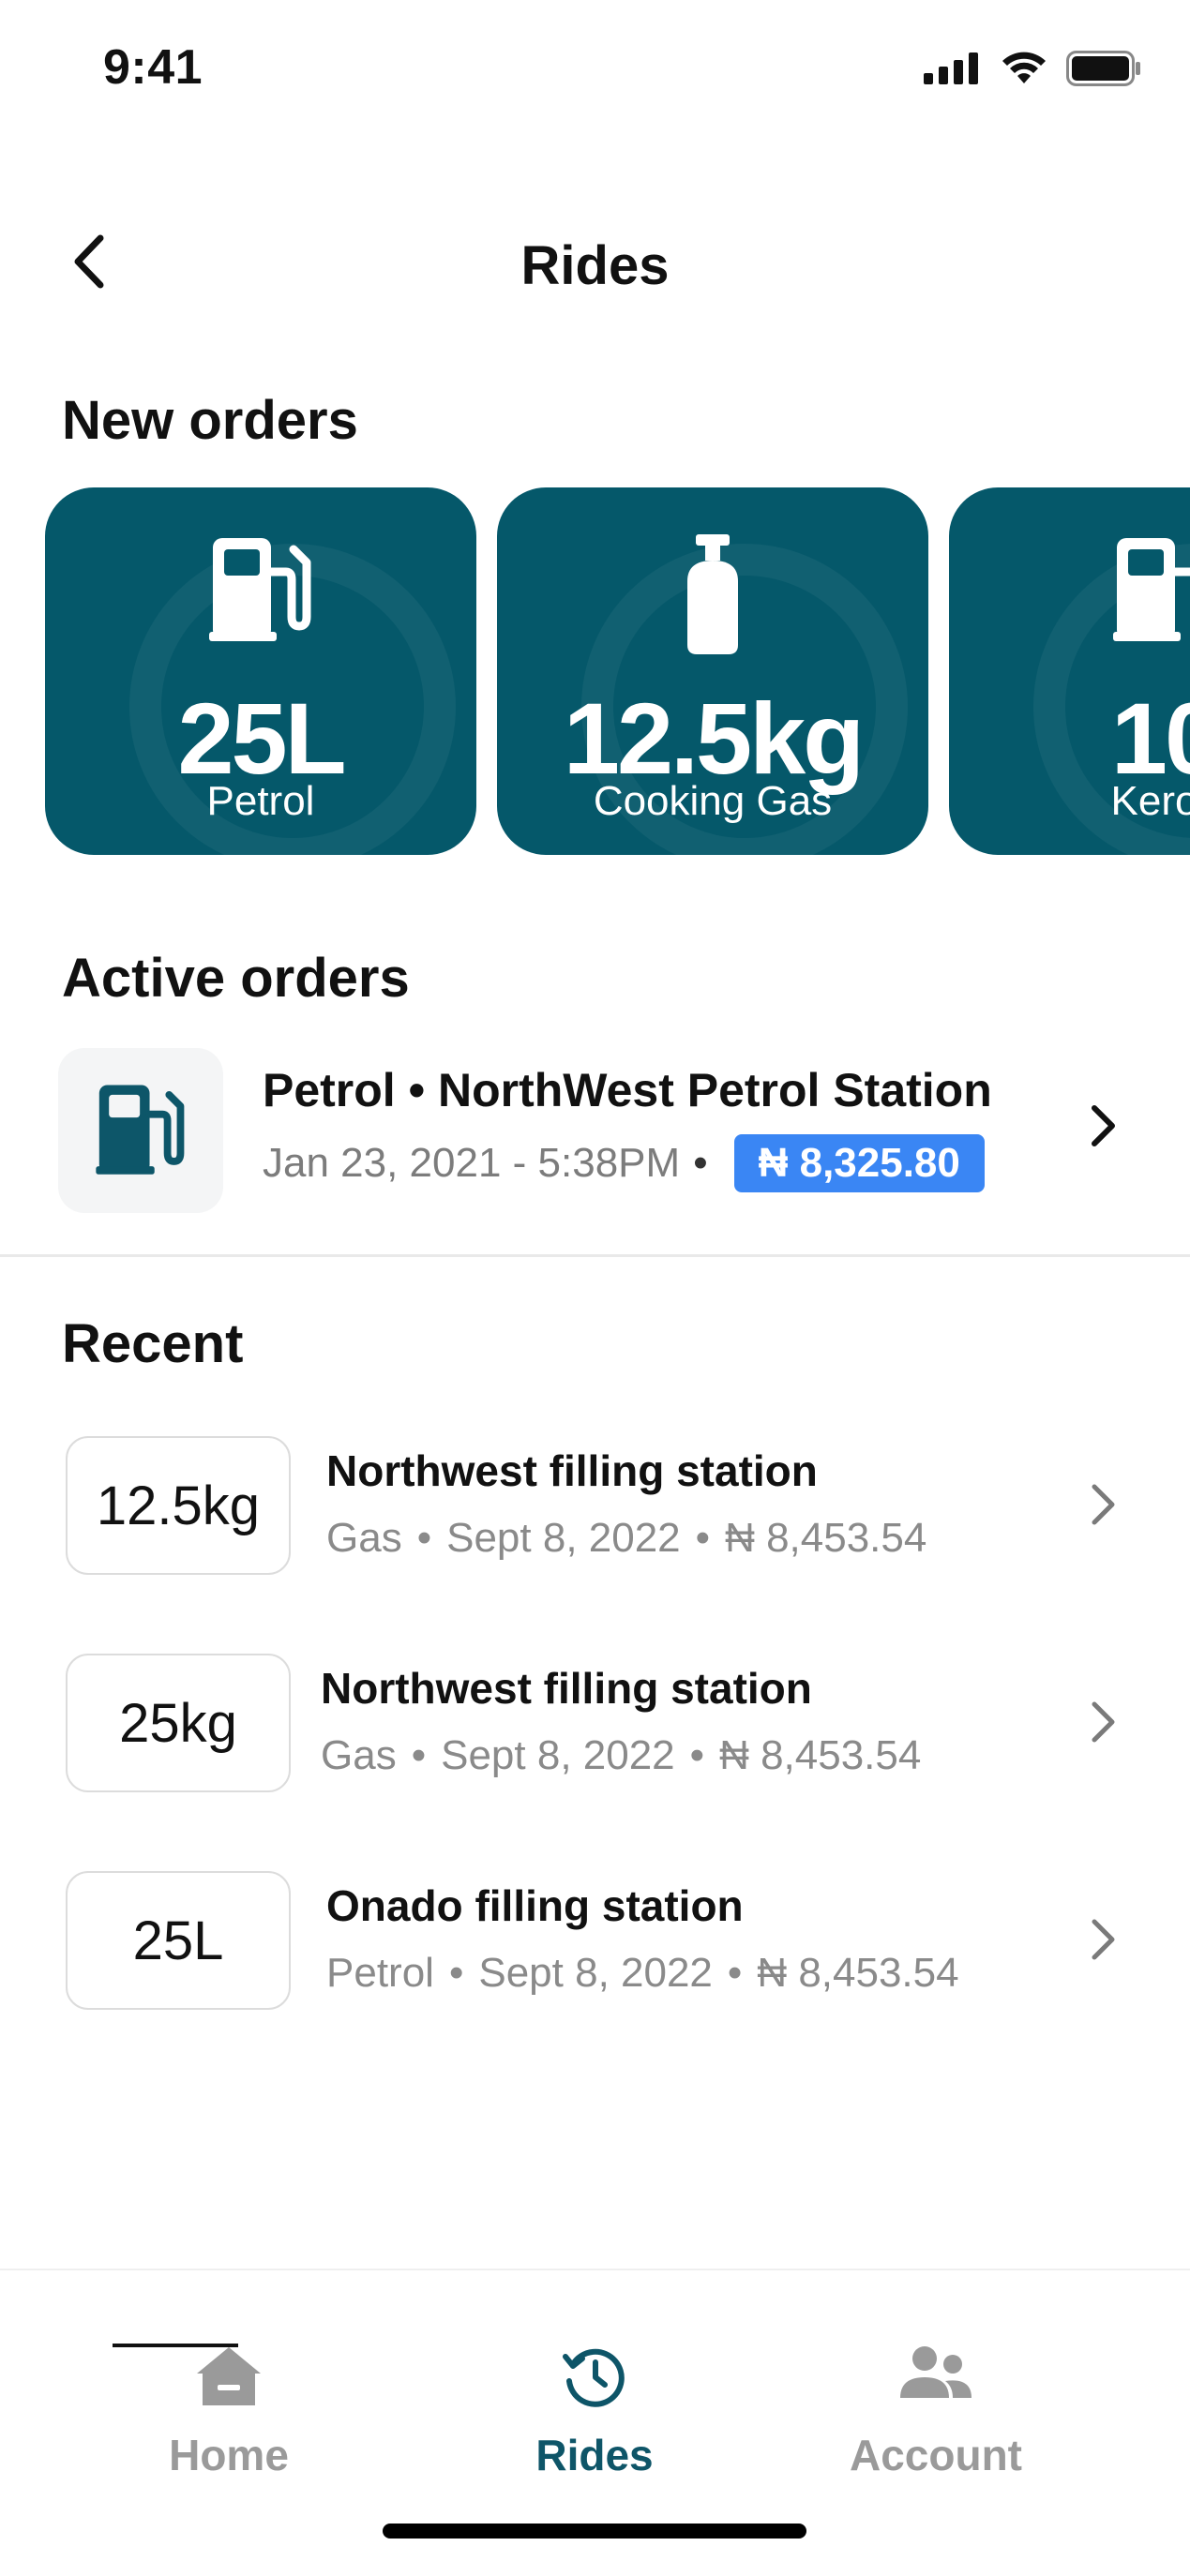  I want to click on nav-account: Account, so click(936, 2378).